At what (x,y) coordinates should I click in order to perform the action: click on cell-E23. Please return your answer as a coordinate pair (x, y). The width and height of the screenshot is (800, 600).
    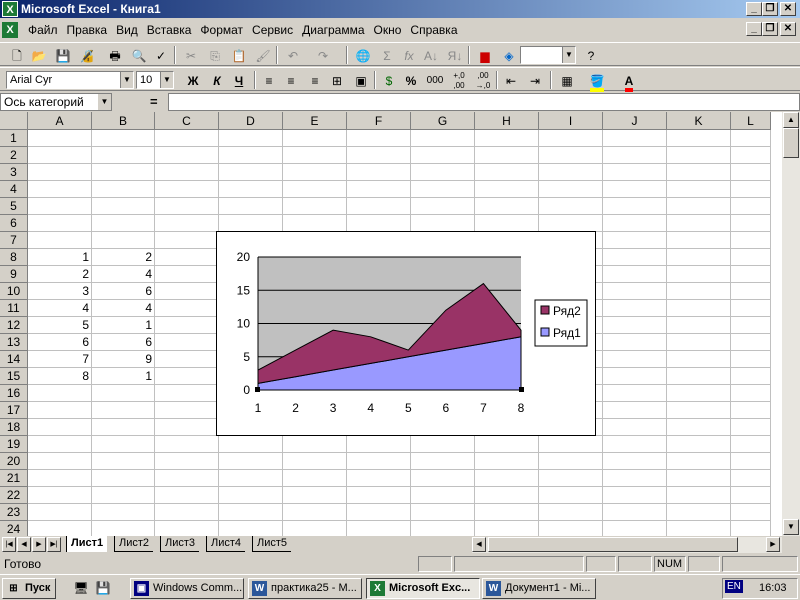
    Looking at the image, I should click on (315, 512).